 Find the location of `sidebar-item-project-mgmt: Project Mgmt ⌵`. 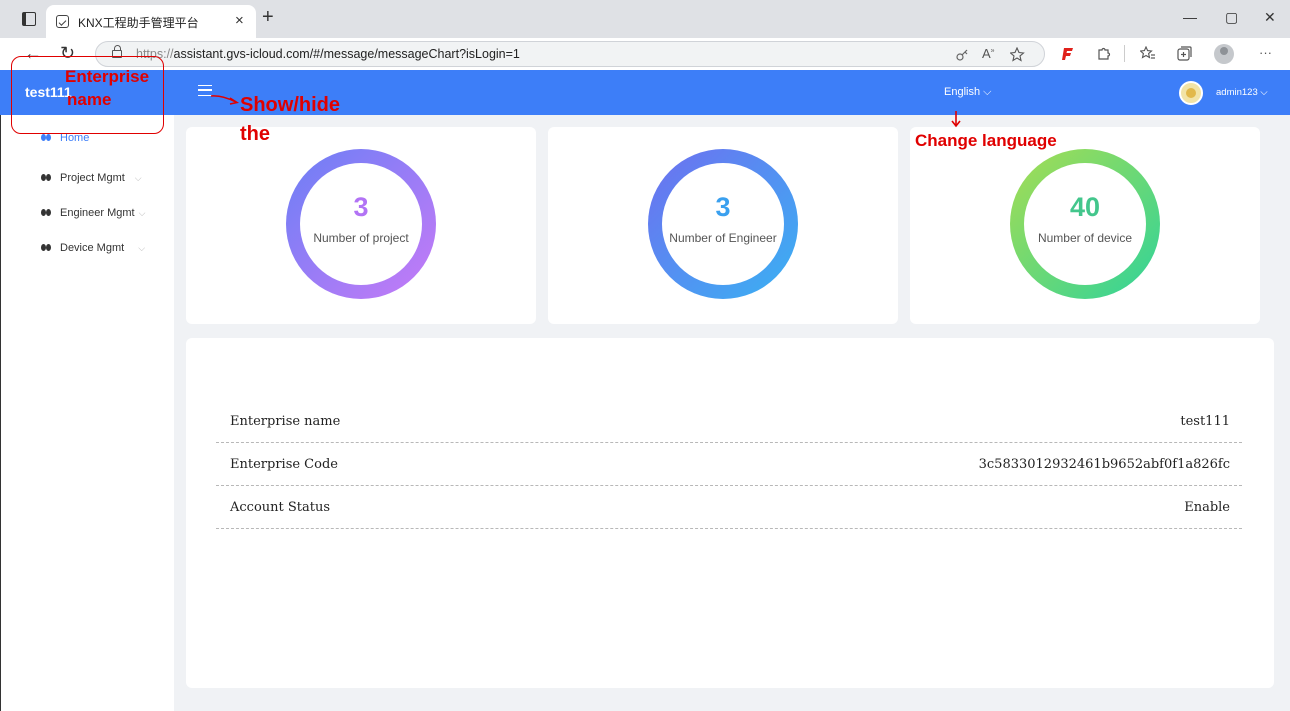

sidebar-item-project-mgmt: Project Mgmt ⌵ is located at coordinates (91, 180).